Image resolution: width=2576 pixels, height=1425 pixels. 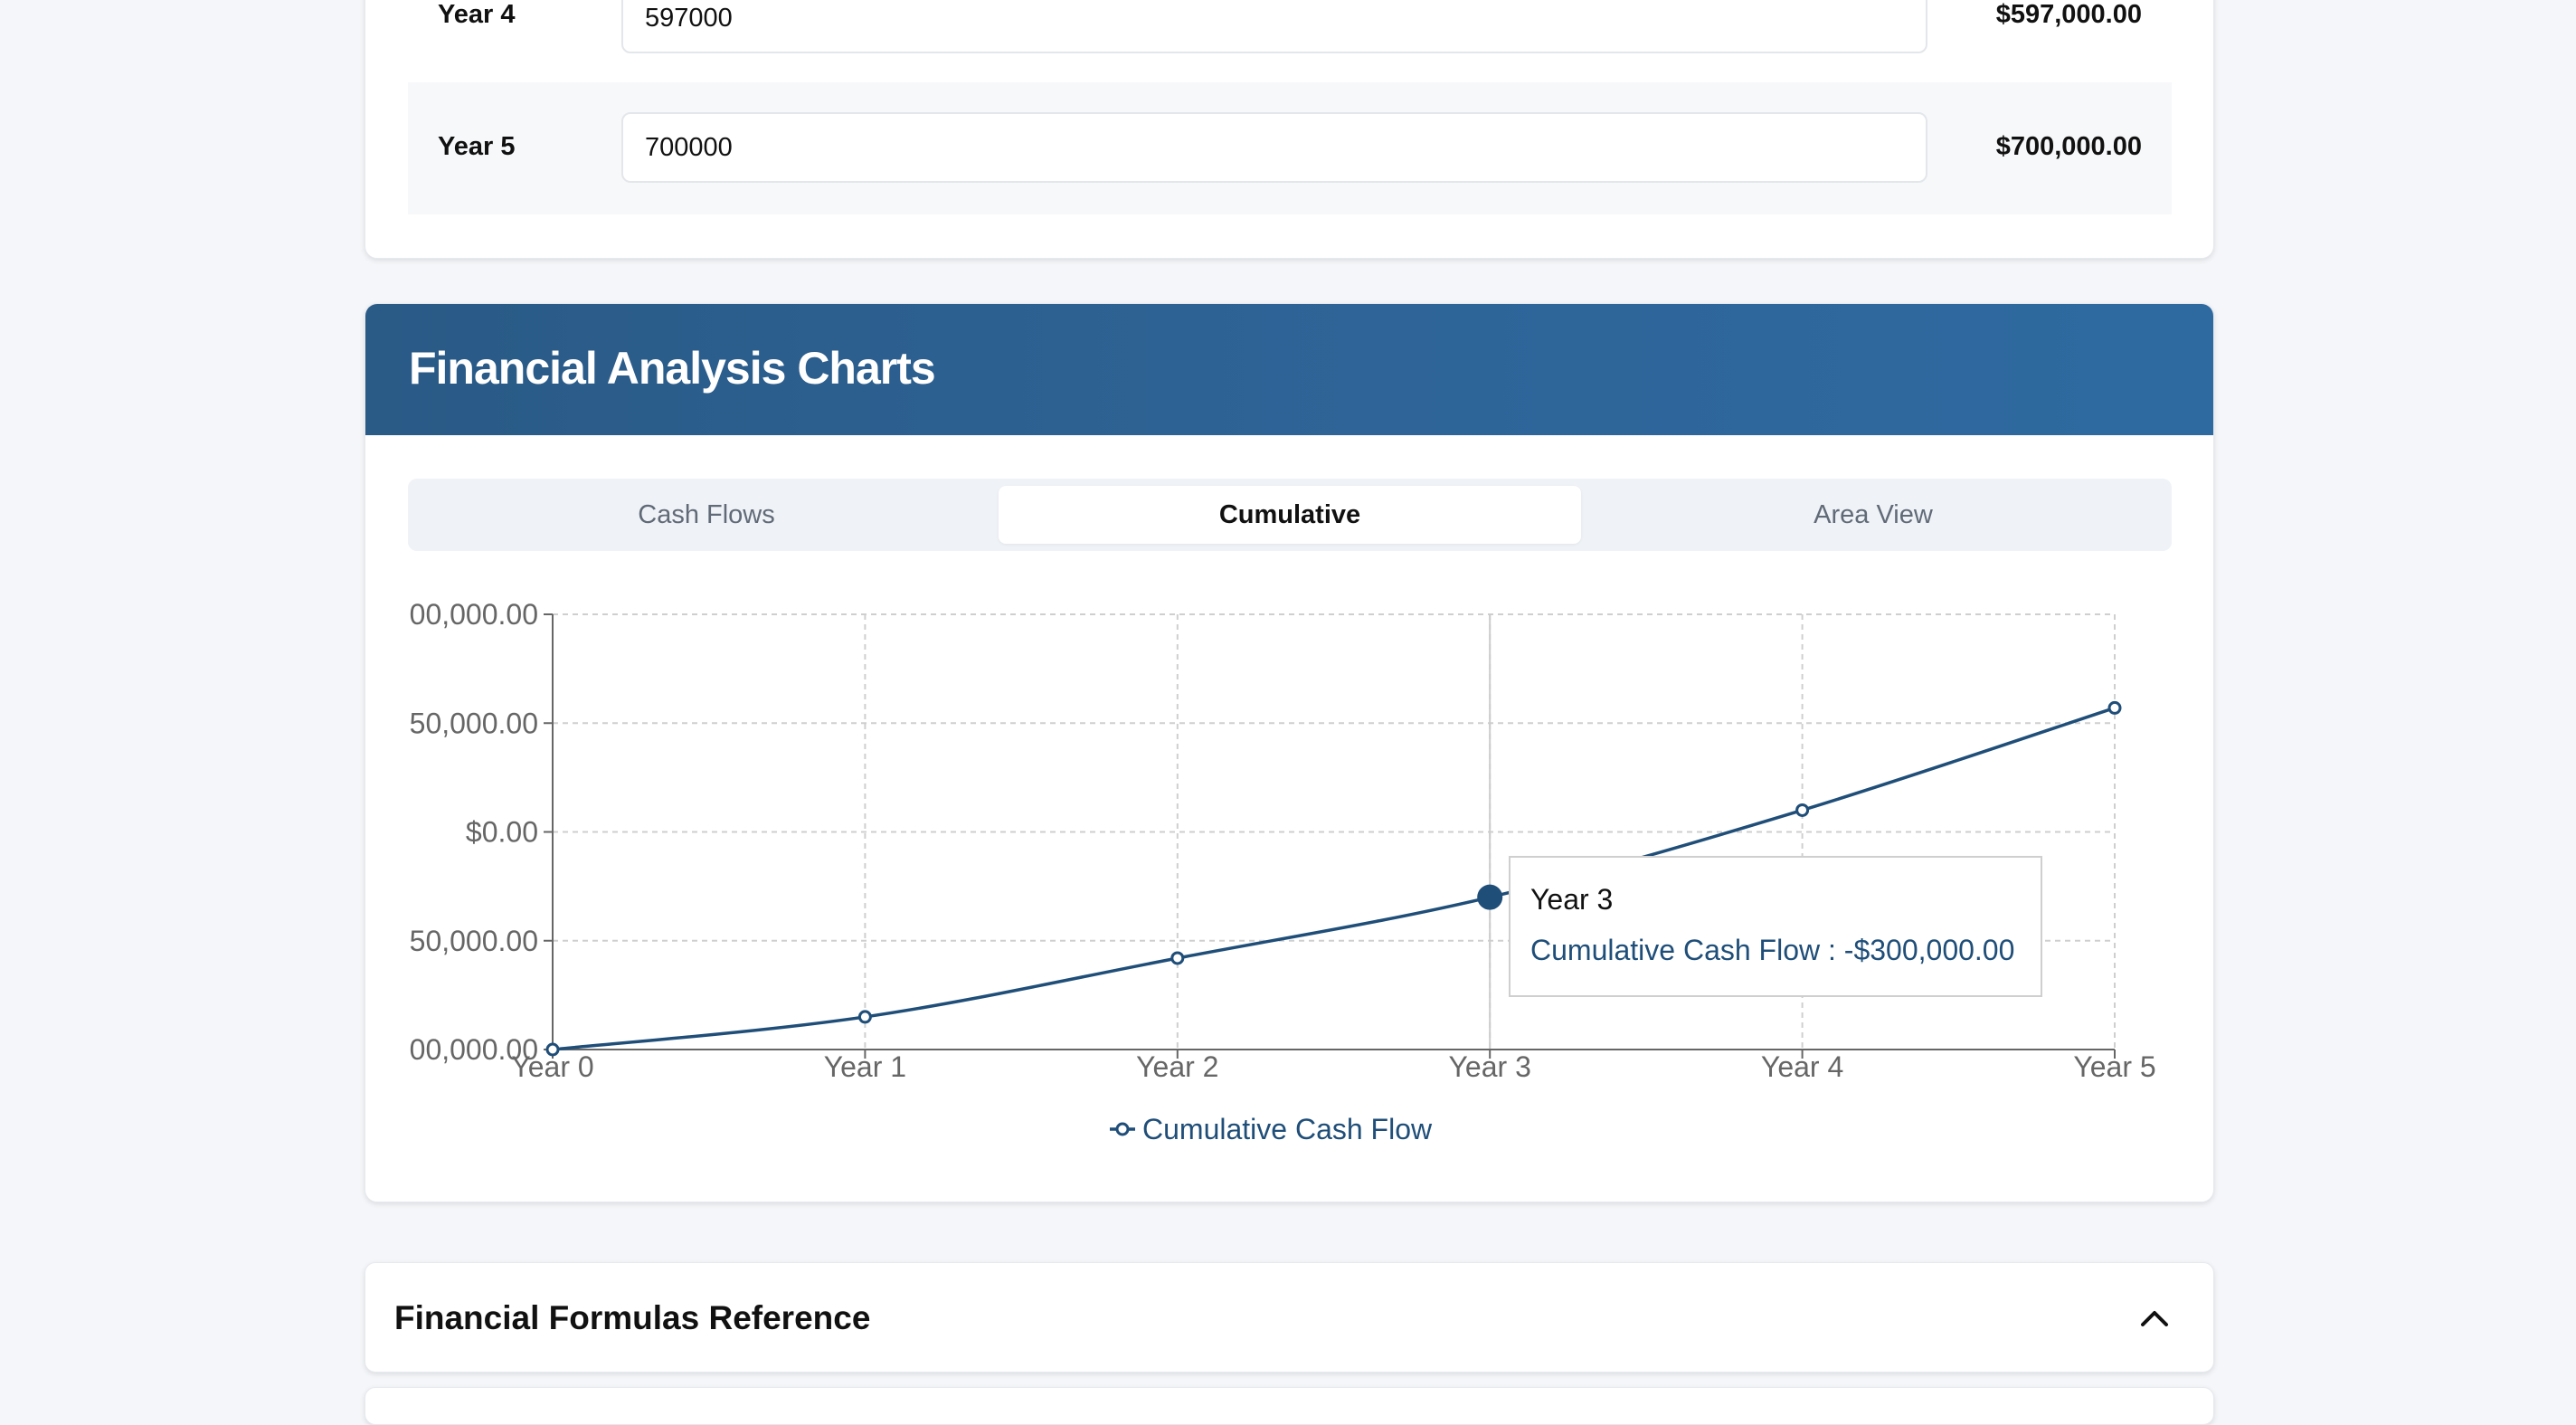 What do you see at coordinates (1572, 899) in the screenshot?
I see `tooltip-title: Year 3` at bounding box center [1572, 899].